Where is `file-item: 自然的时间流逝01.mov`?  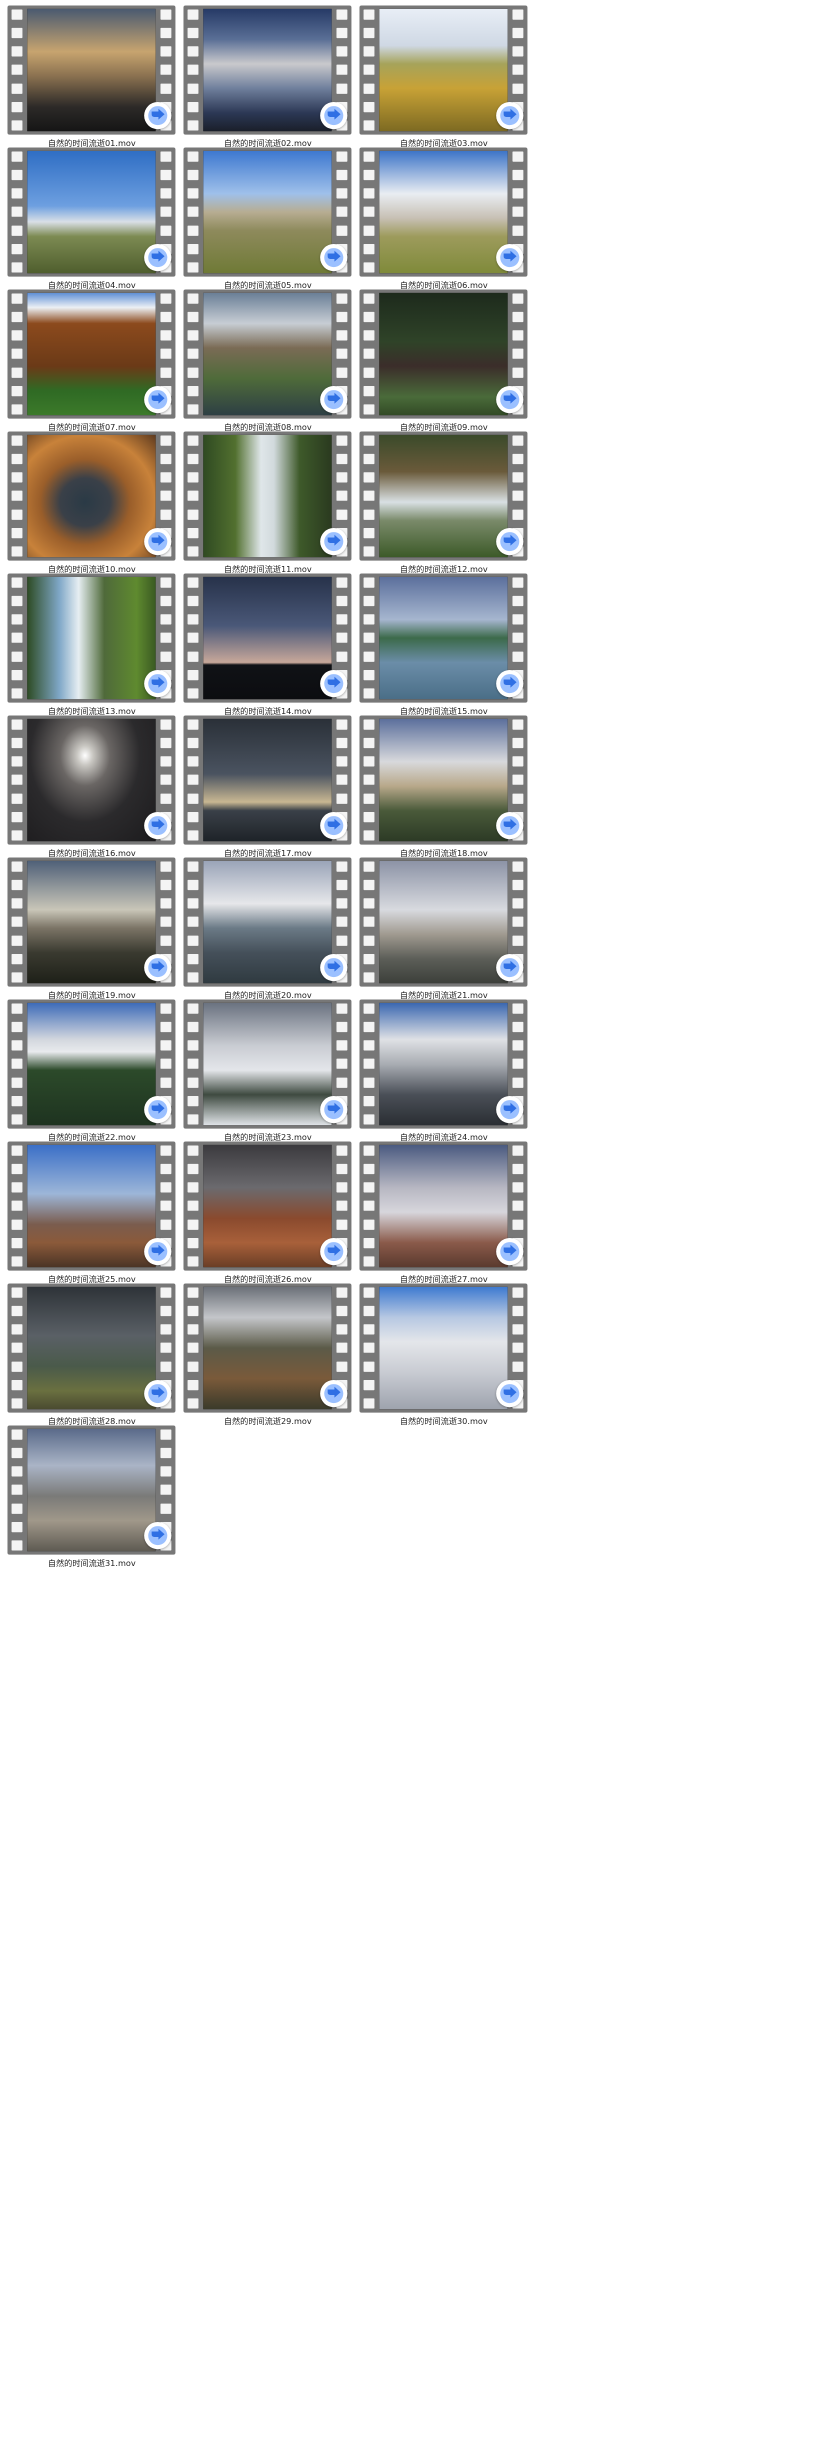
file-item: 自然的时间流逝01.mov is located at coordinates (88, 75).